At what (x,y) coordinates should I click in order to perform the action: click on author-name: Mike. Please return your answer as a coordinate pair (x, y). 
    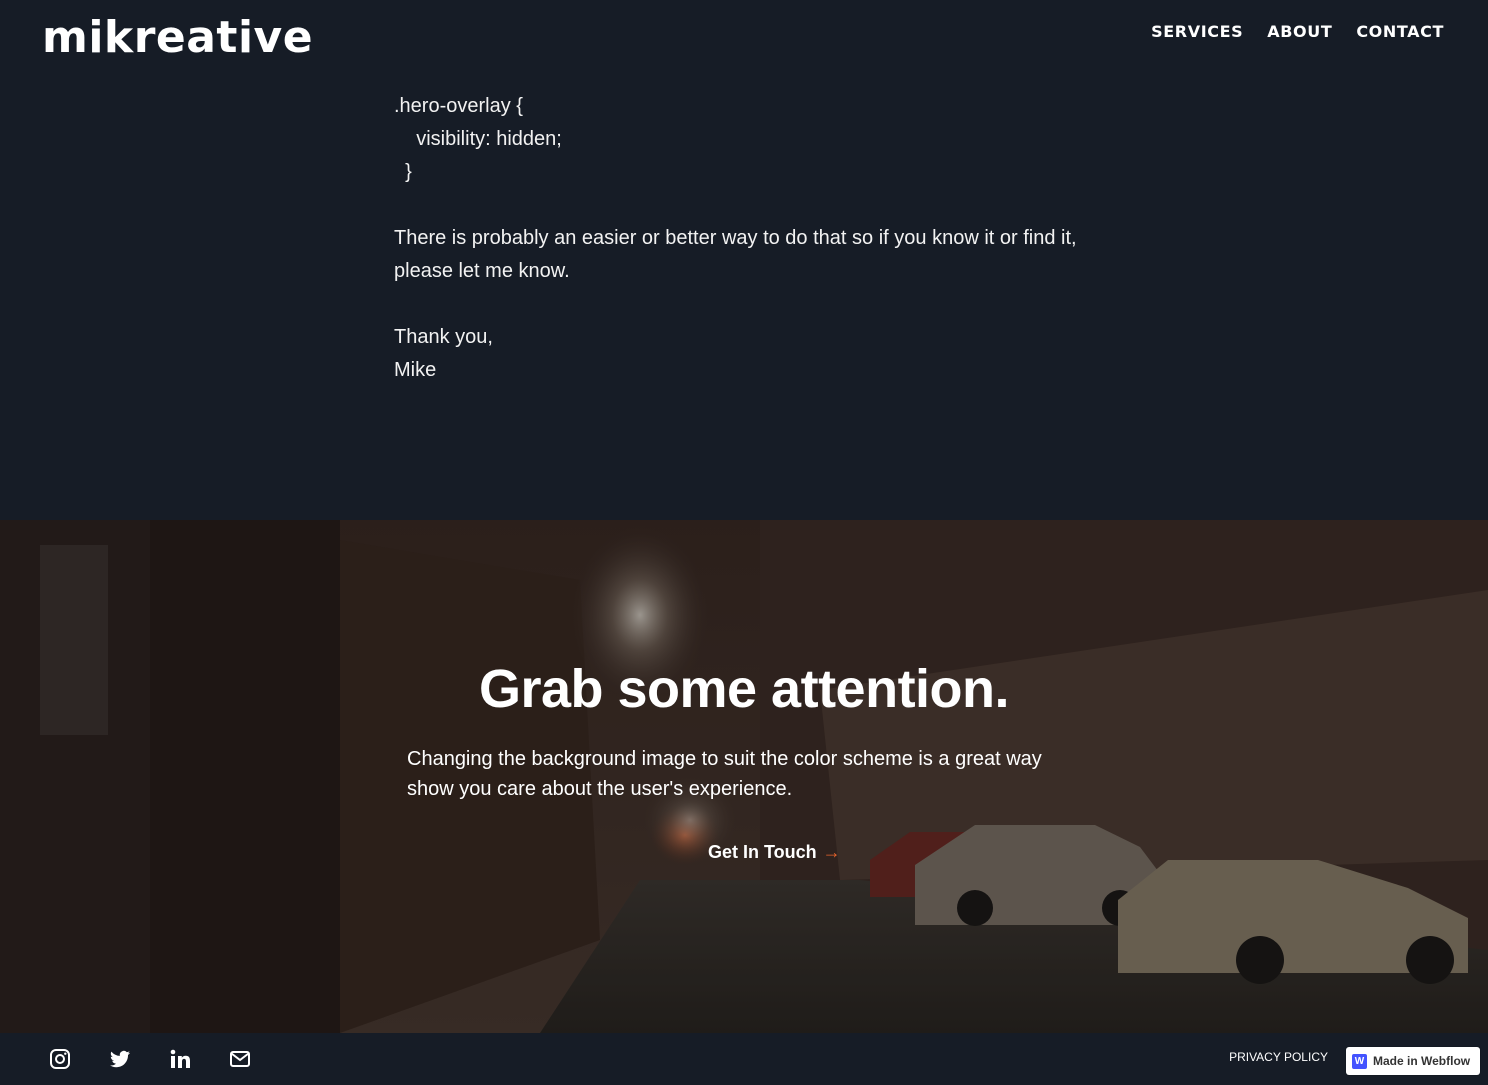
    Looking at the image, I should click on (415, 370).